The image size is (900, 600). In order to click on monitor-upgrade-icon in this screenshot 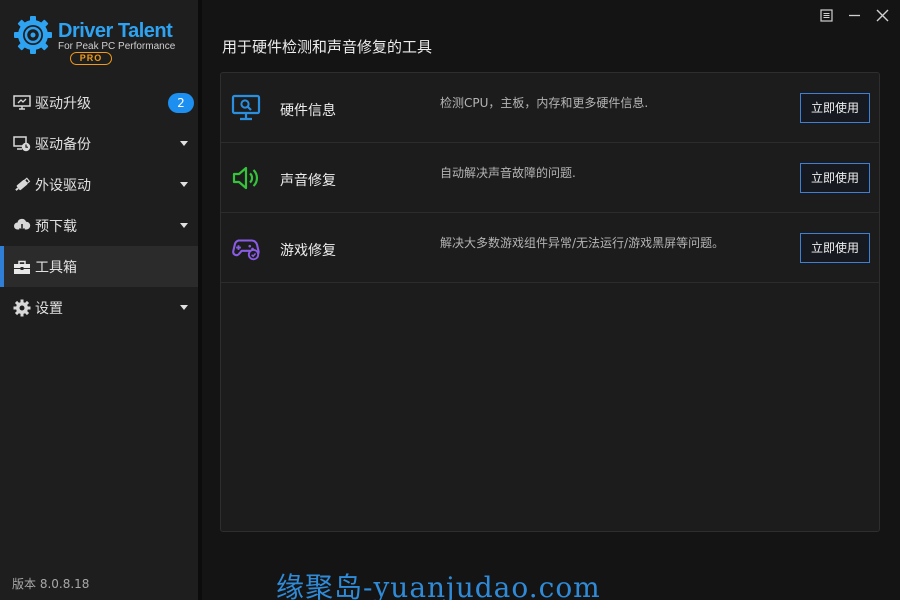, I will do `click(22, 103)`.